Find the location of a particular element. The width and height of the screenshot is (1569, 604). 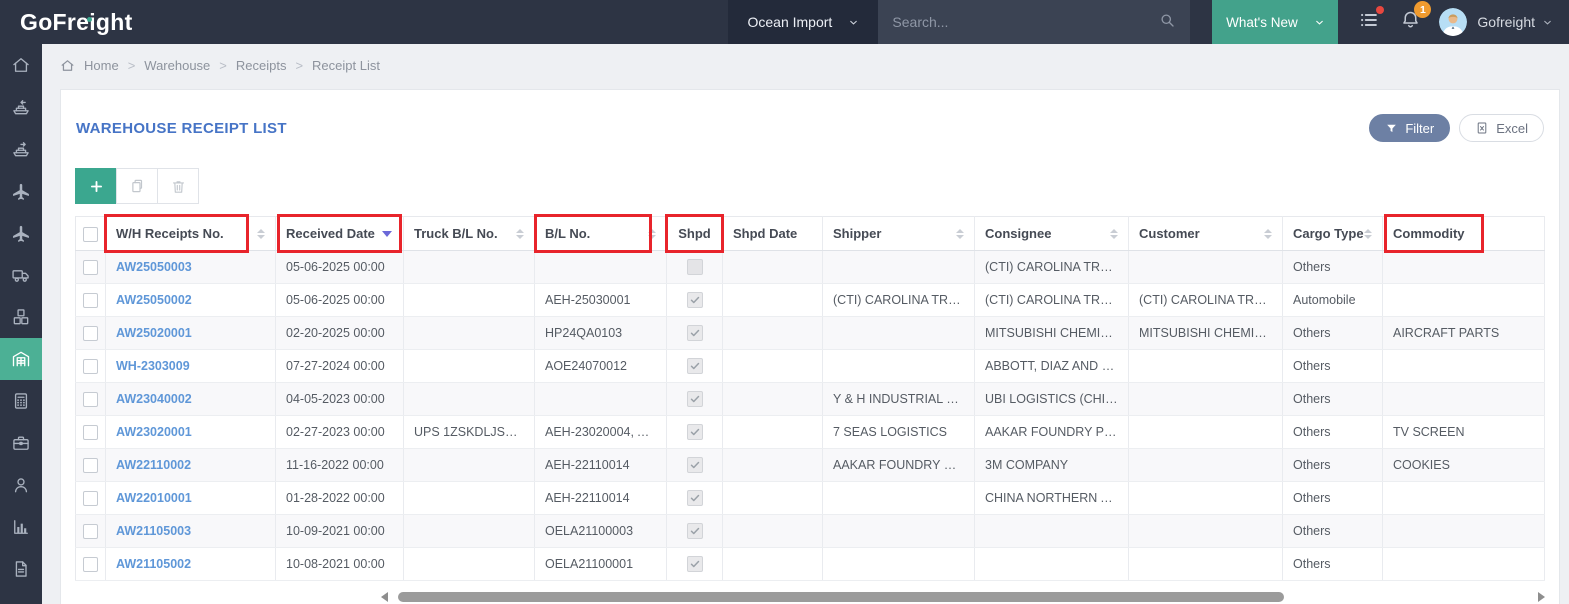

tasks-menu-button is located at coordinates (1371, 20).